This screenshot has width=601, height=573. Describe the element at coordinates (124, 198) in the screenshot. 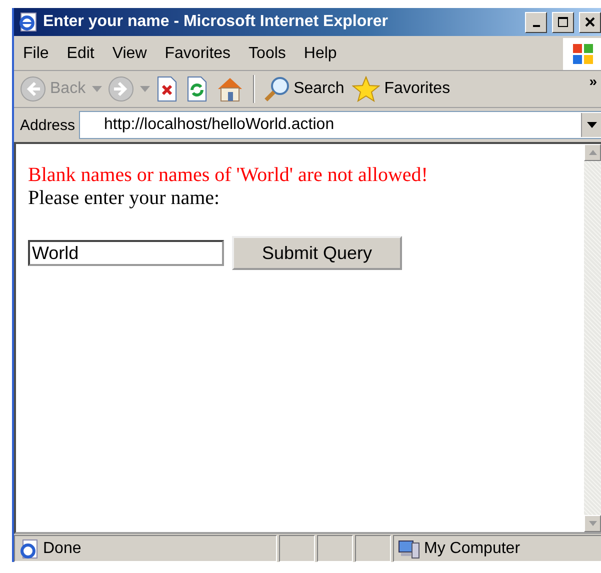

I see `name-prompt: Please enter your name:` at that location.